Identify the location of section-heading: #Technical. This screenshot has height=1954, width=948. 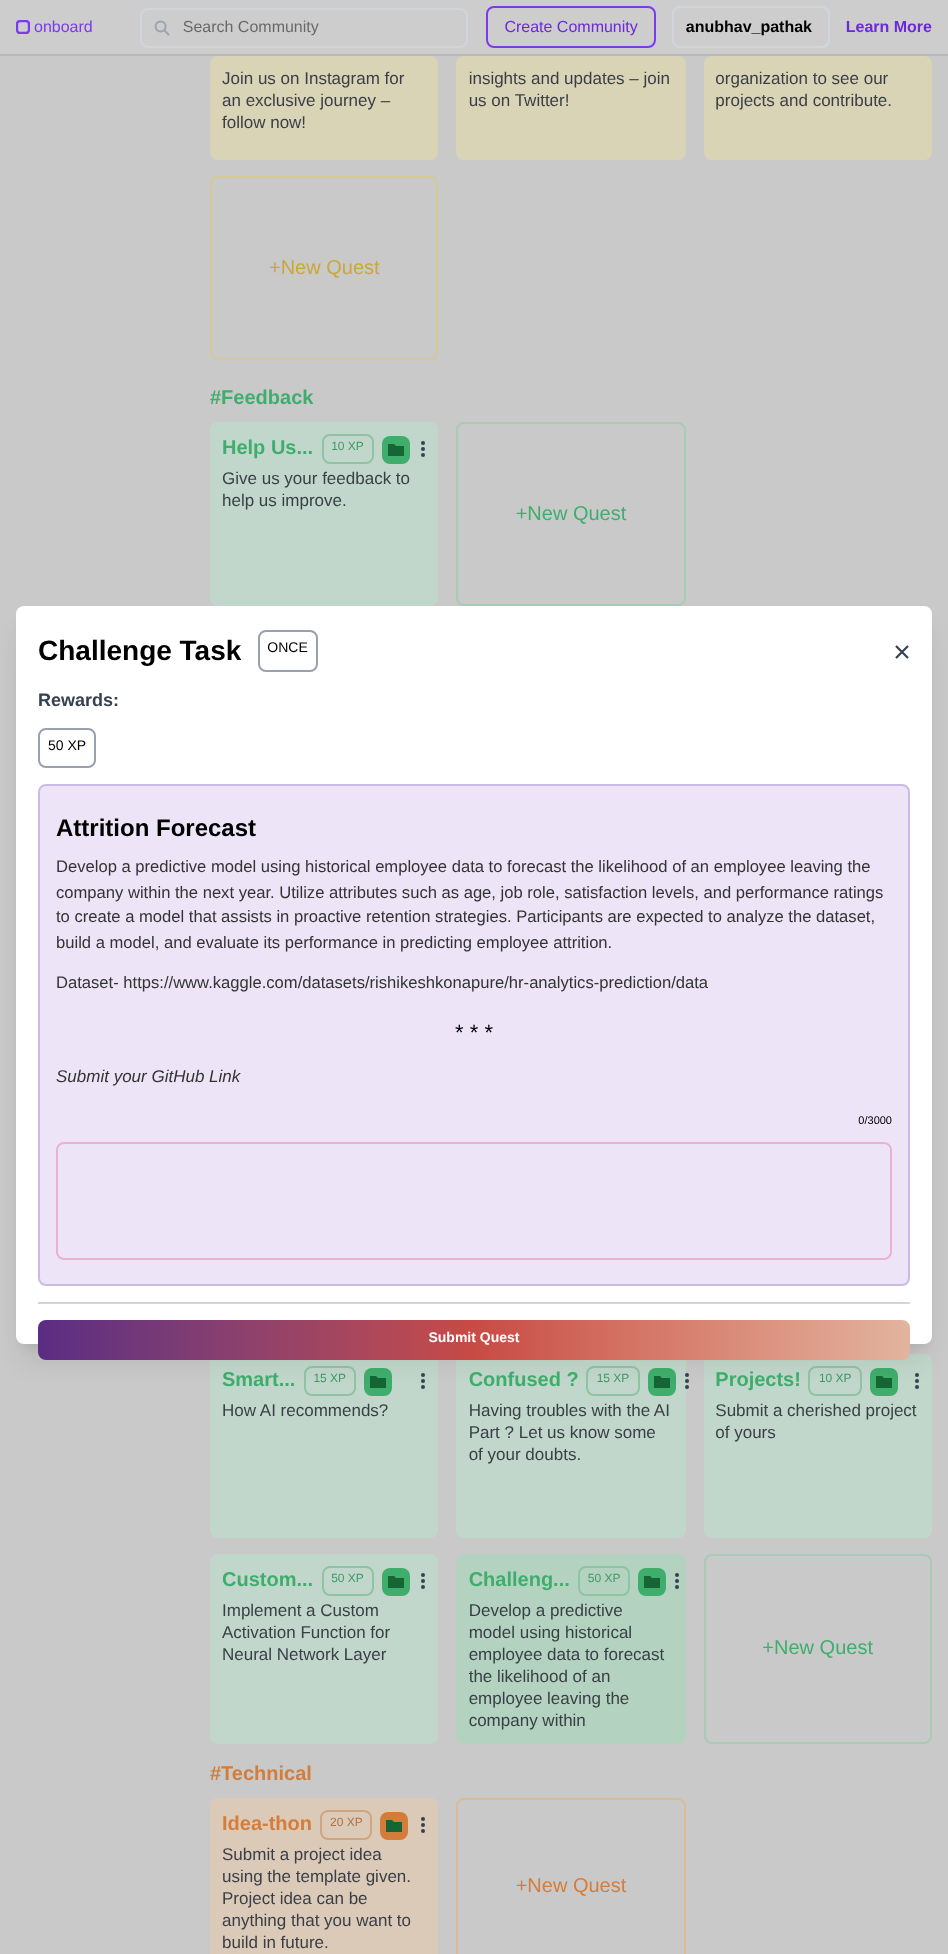
(262, 1776).